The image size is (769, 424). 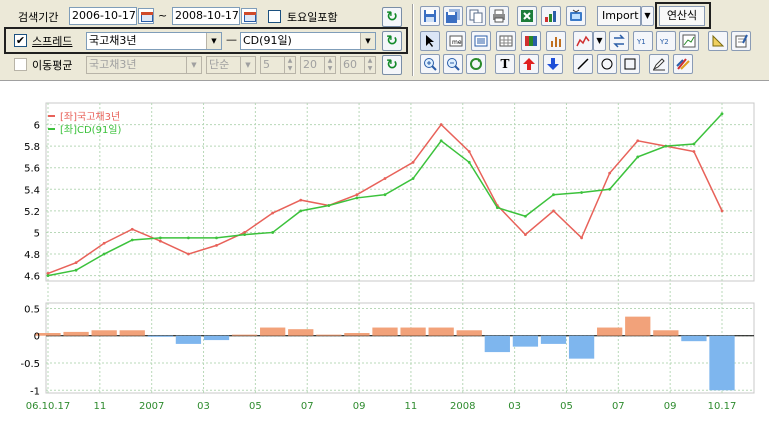 What do you see at coordinates (529, 64) in the screenshot?
I see `arrow-up-icon` at bounding box center [529, 64].